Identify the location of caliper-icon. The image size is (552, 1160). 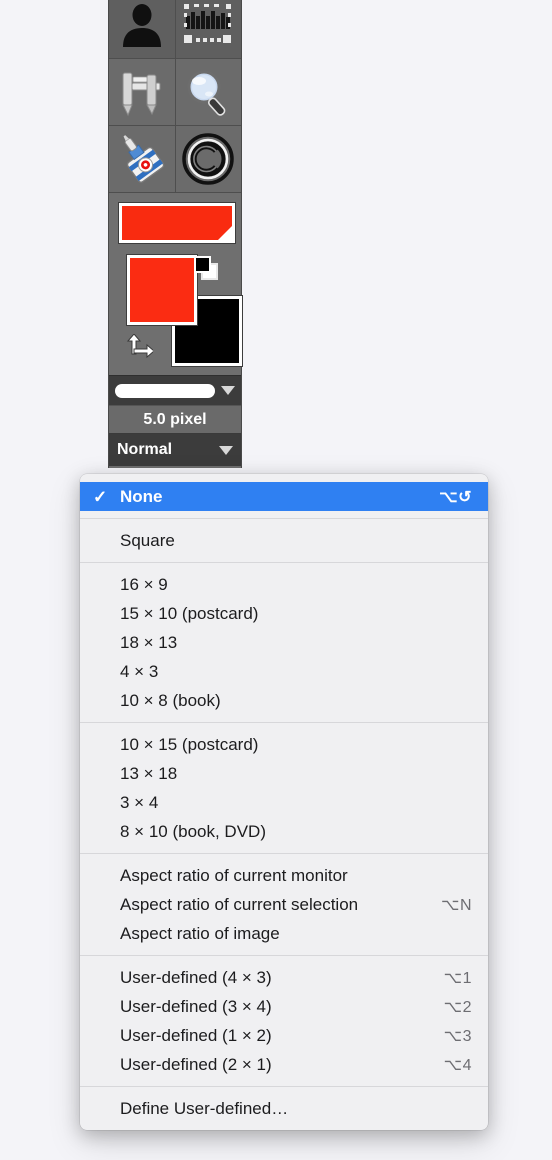
(141, 94).